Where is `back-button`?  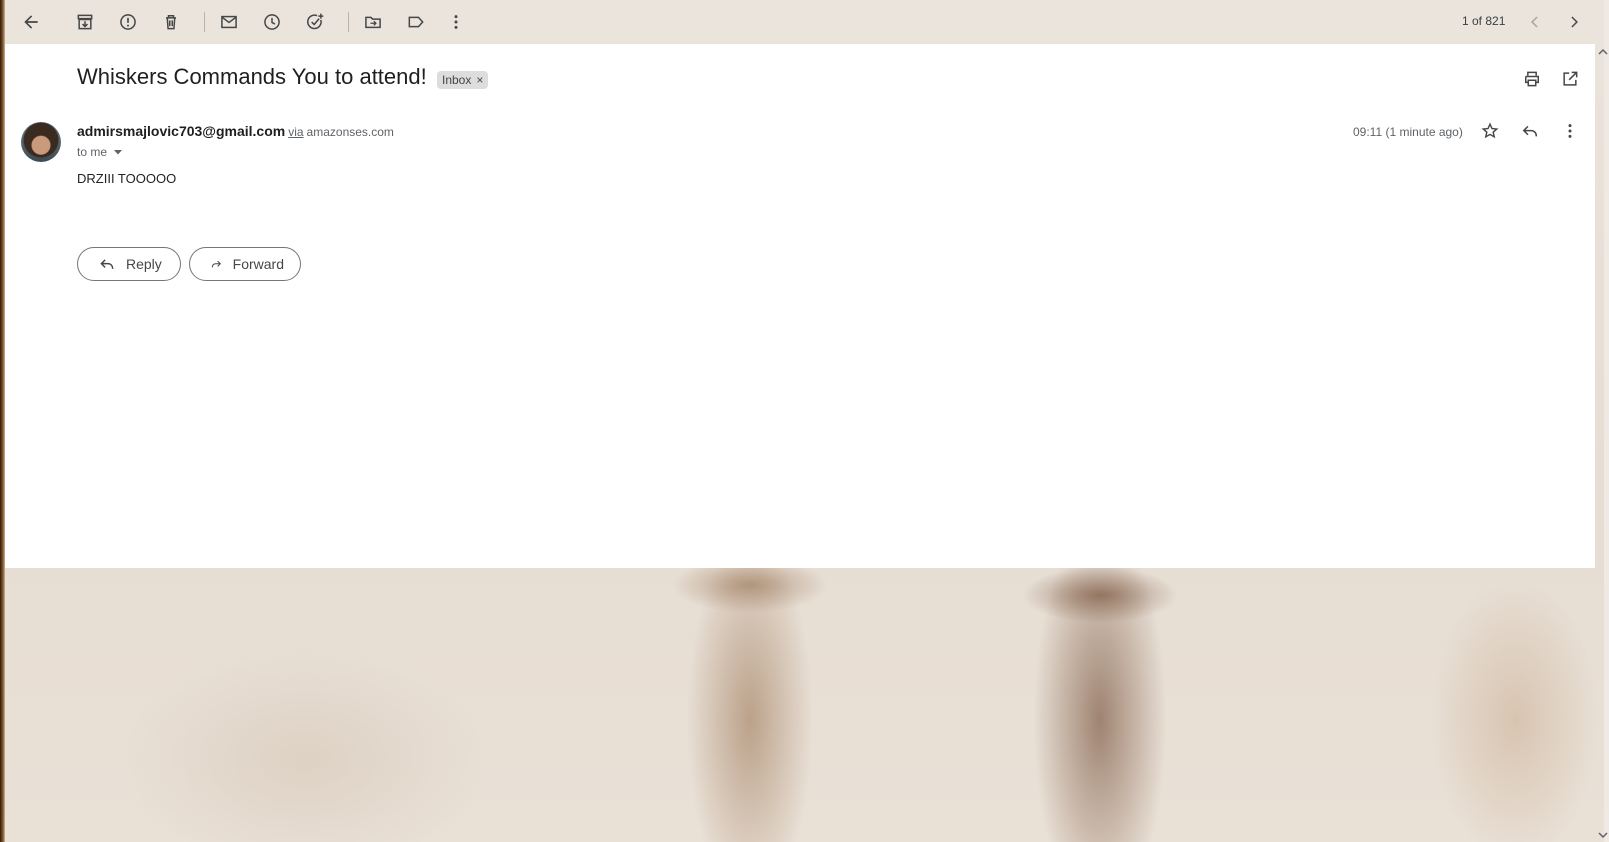 back-button is located at coordinates (31, 22).